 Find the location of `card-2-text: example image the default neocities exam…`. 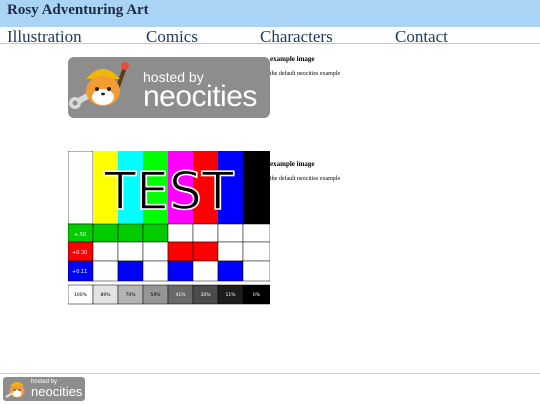

card-2-text: example image the default neocities exam… is located at coordinates (330, 171).